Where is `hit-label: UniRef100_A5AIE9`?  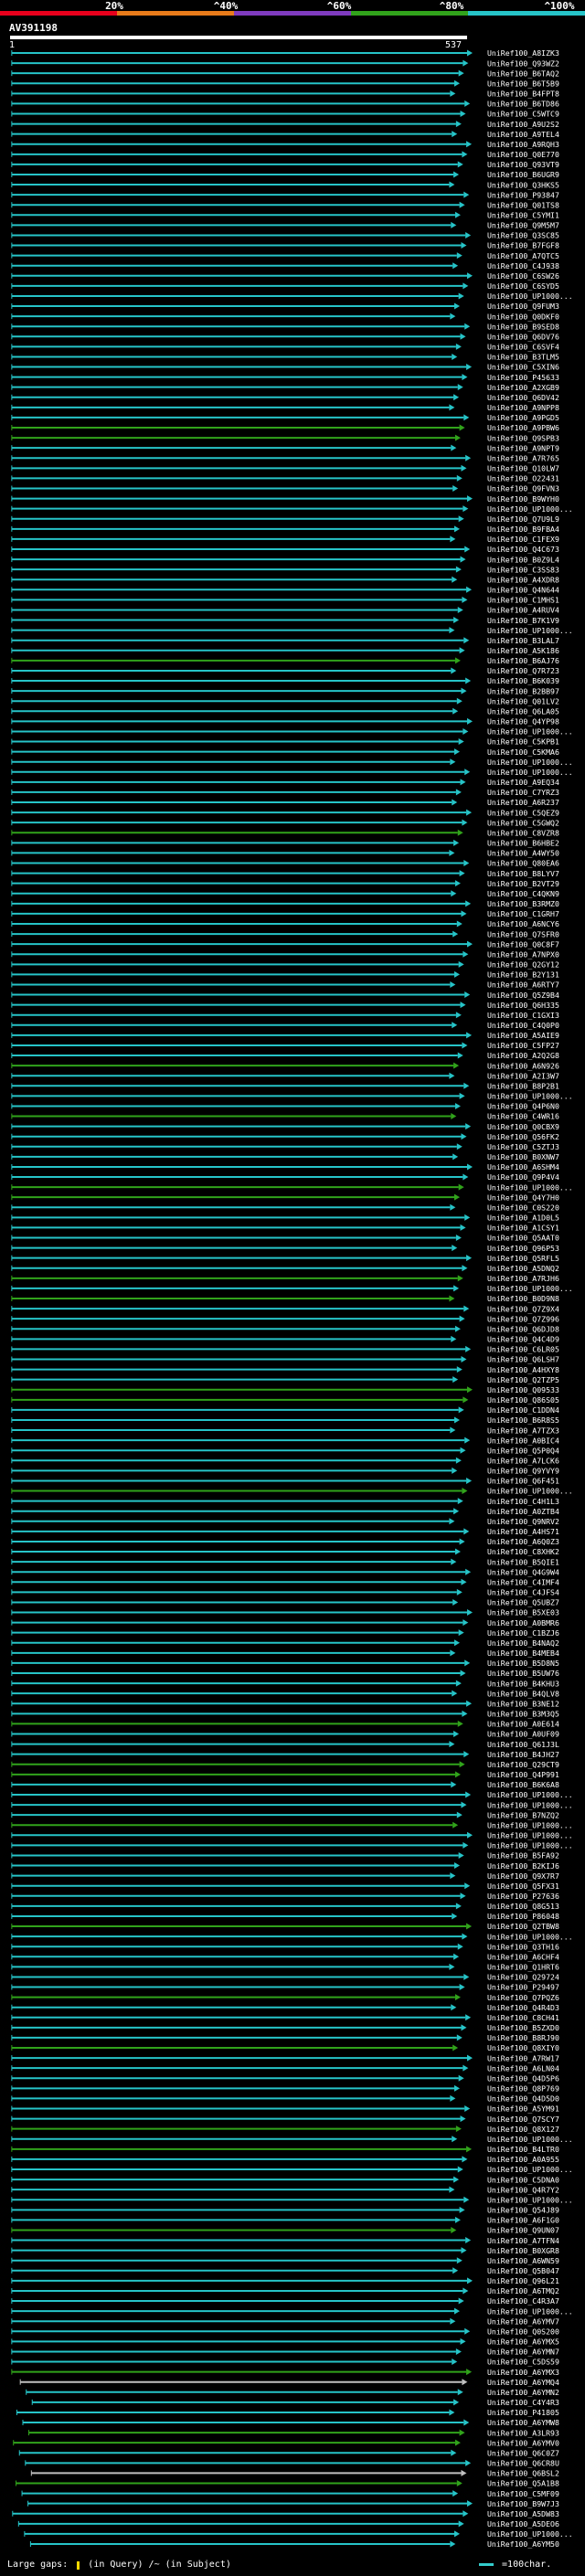 hit-label: UniRef100_A5AIE9 is located at coordinates (523, 1035).